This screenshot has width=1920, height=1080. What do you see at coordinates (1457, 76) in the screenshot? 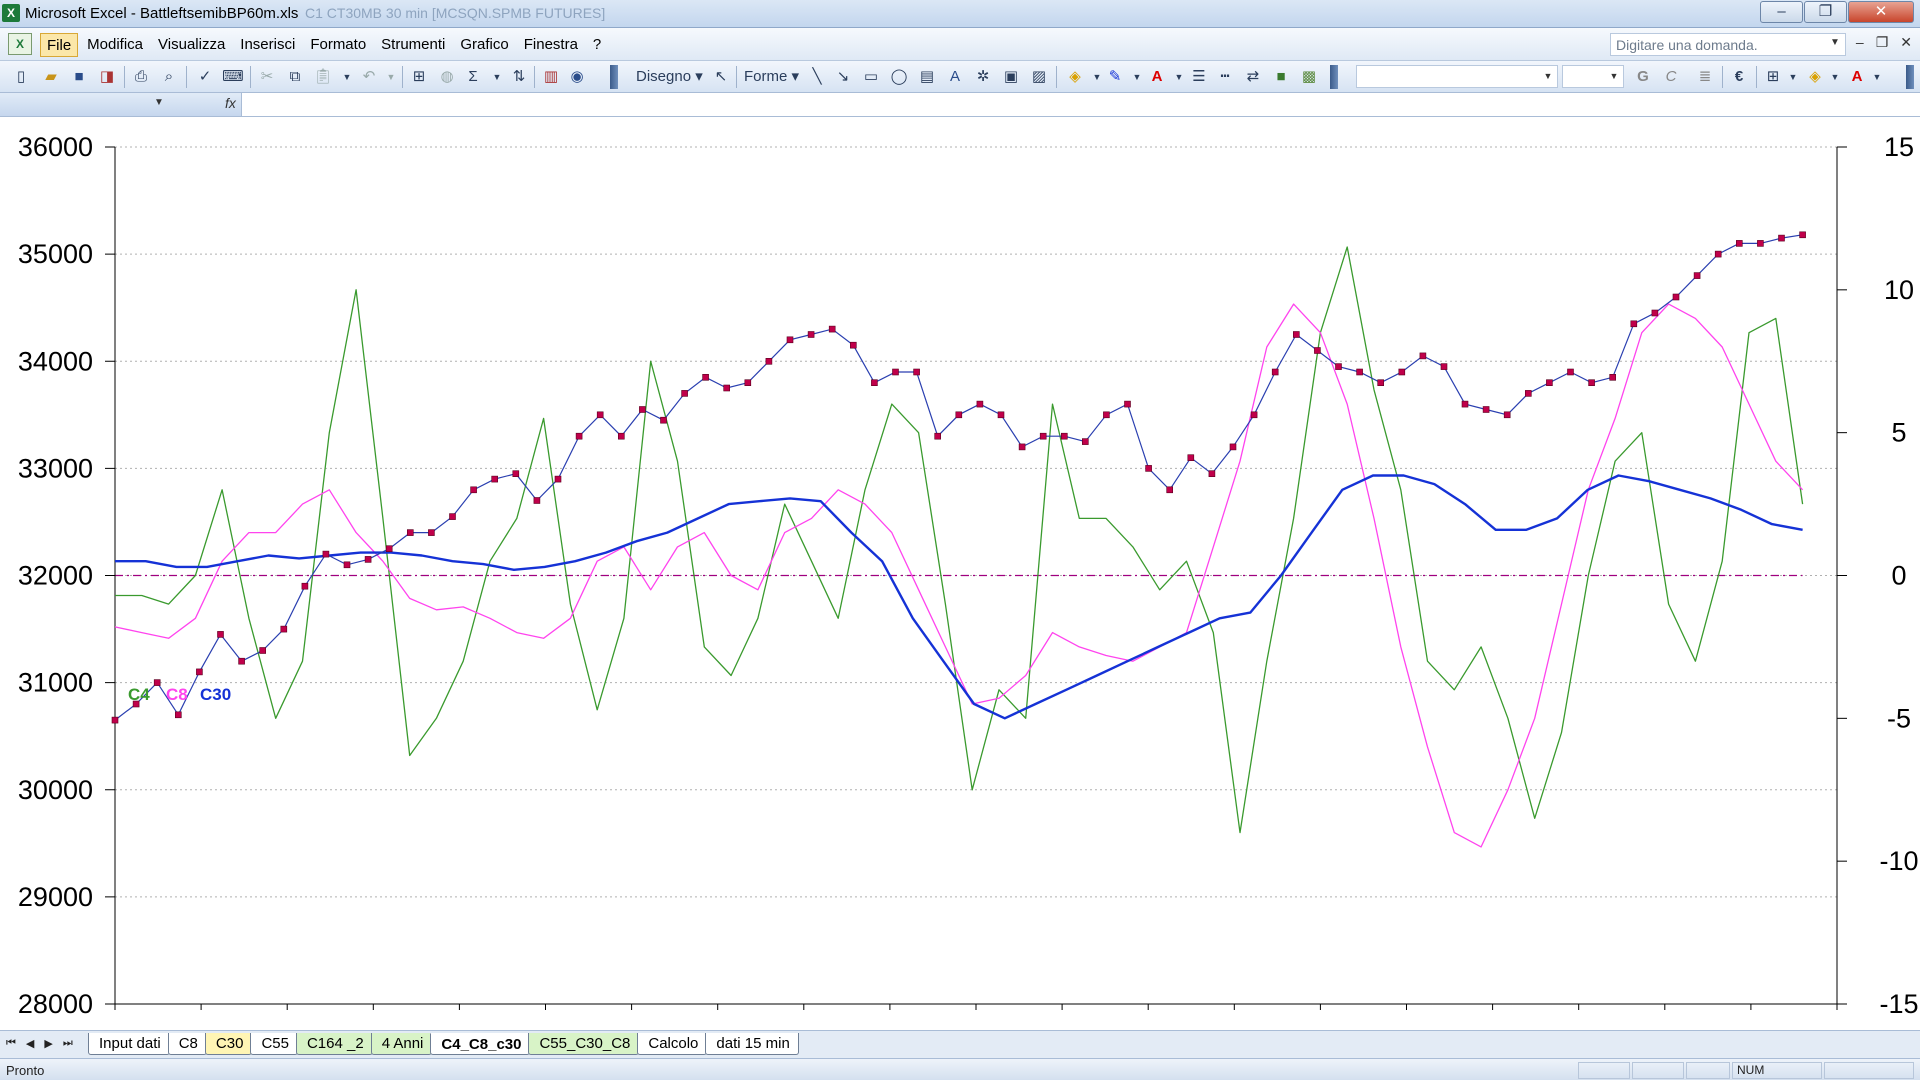
I see `font-name-select: ▼` at bounding box center [1457, 76].